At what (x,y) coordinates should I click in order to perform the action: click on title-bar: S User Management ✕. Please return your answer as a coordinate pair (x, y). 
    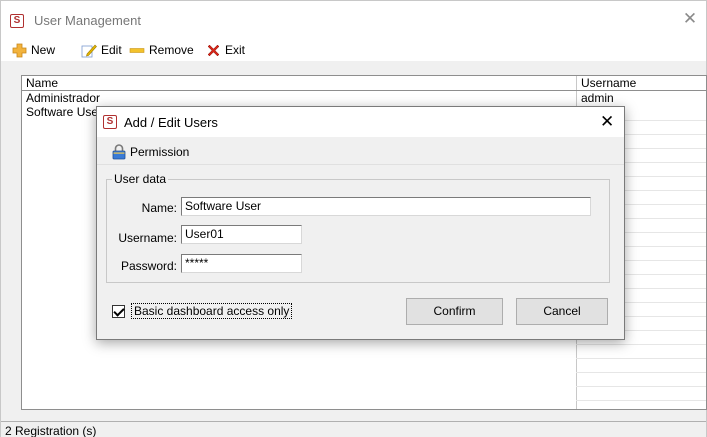
    Looking at the image, I should click on (353, 20).